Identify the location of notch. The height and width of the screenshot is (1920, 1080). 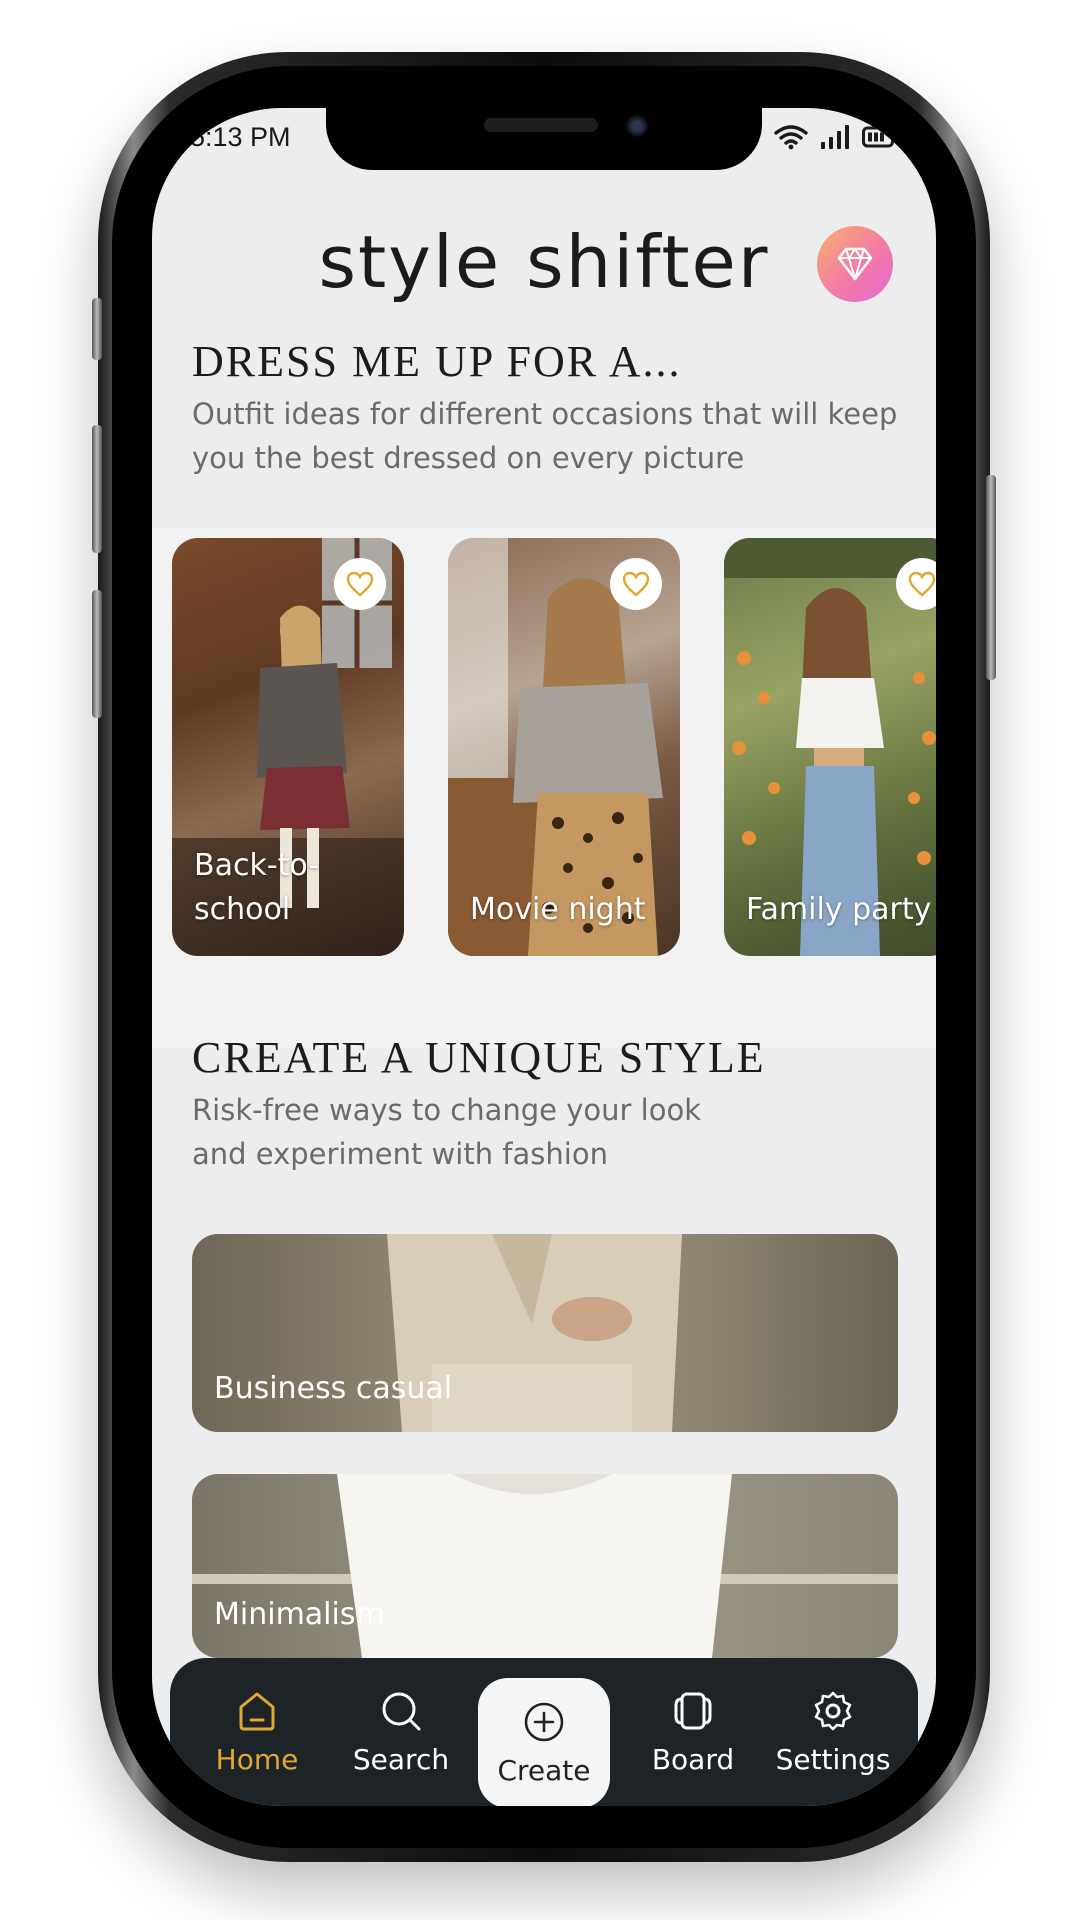
(544, 139).